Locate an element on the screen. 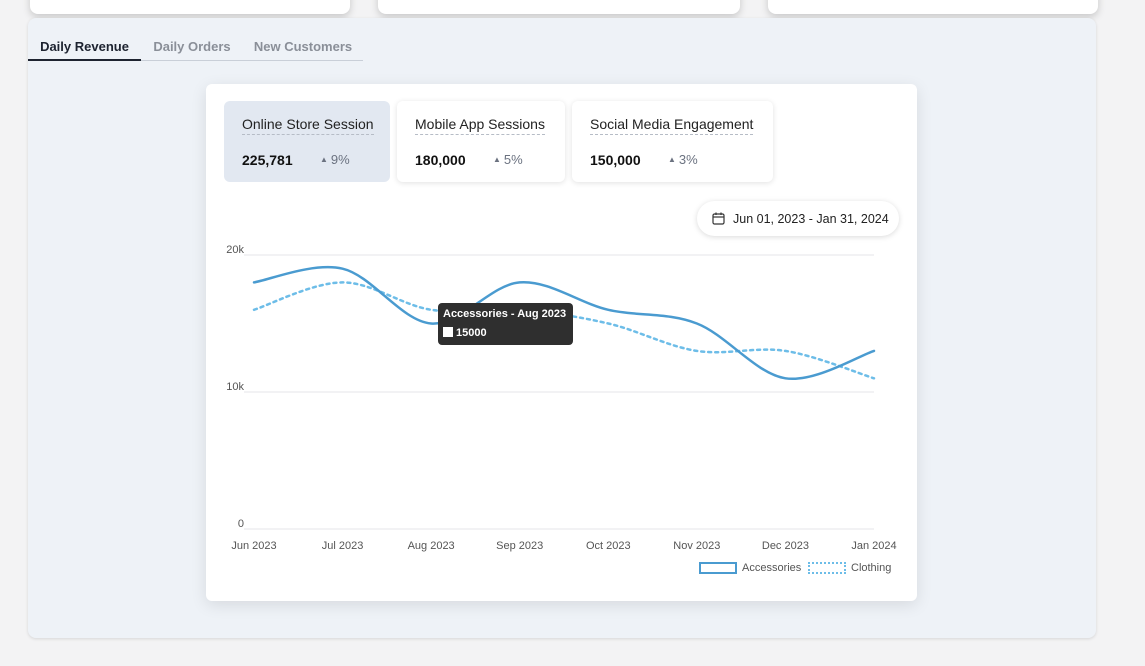  x-tick-label: Sep 2023 is located at coordinates (519, 546).